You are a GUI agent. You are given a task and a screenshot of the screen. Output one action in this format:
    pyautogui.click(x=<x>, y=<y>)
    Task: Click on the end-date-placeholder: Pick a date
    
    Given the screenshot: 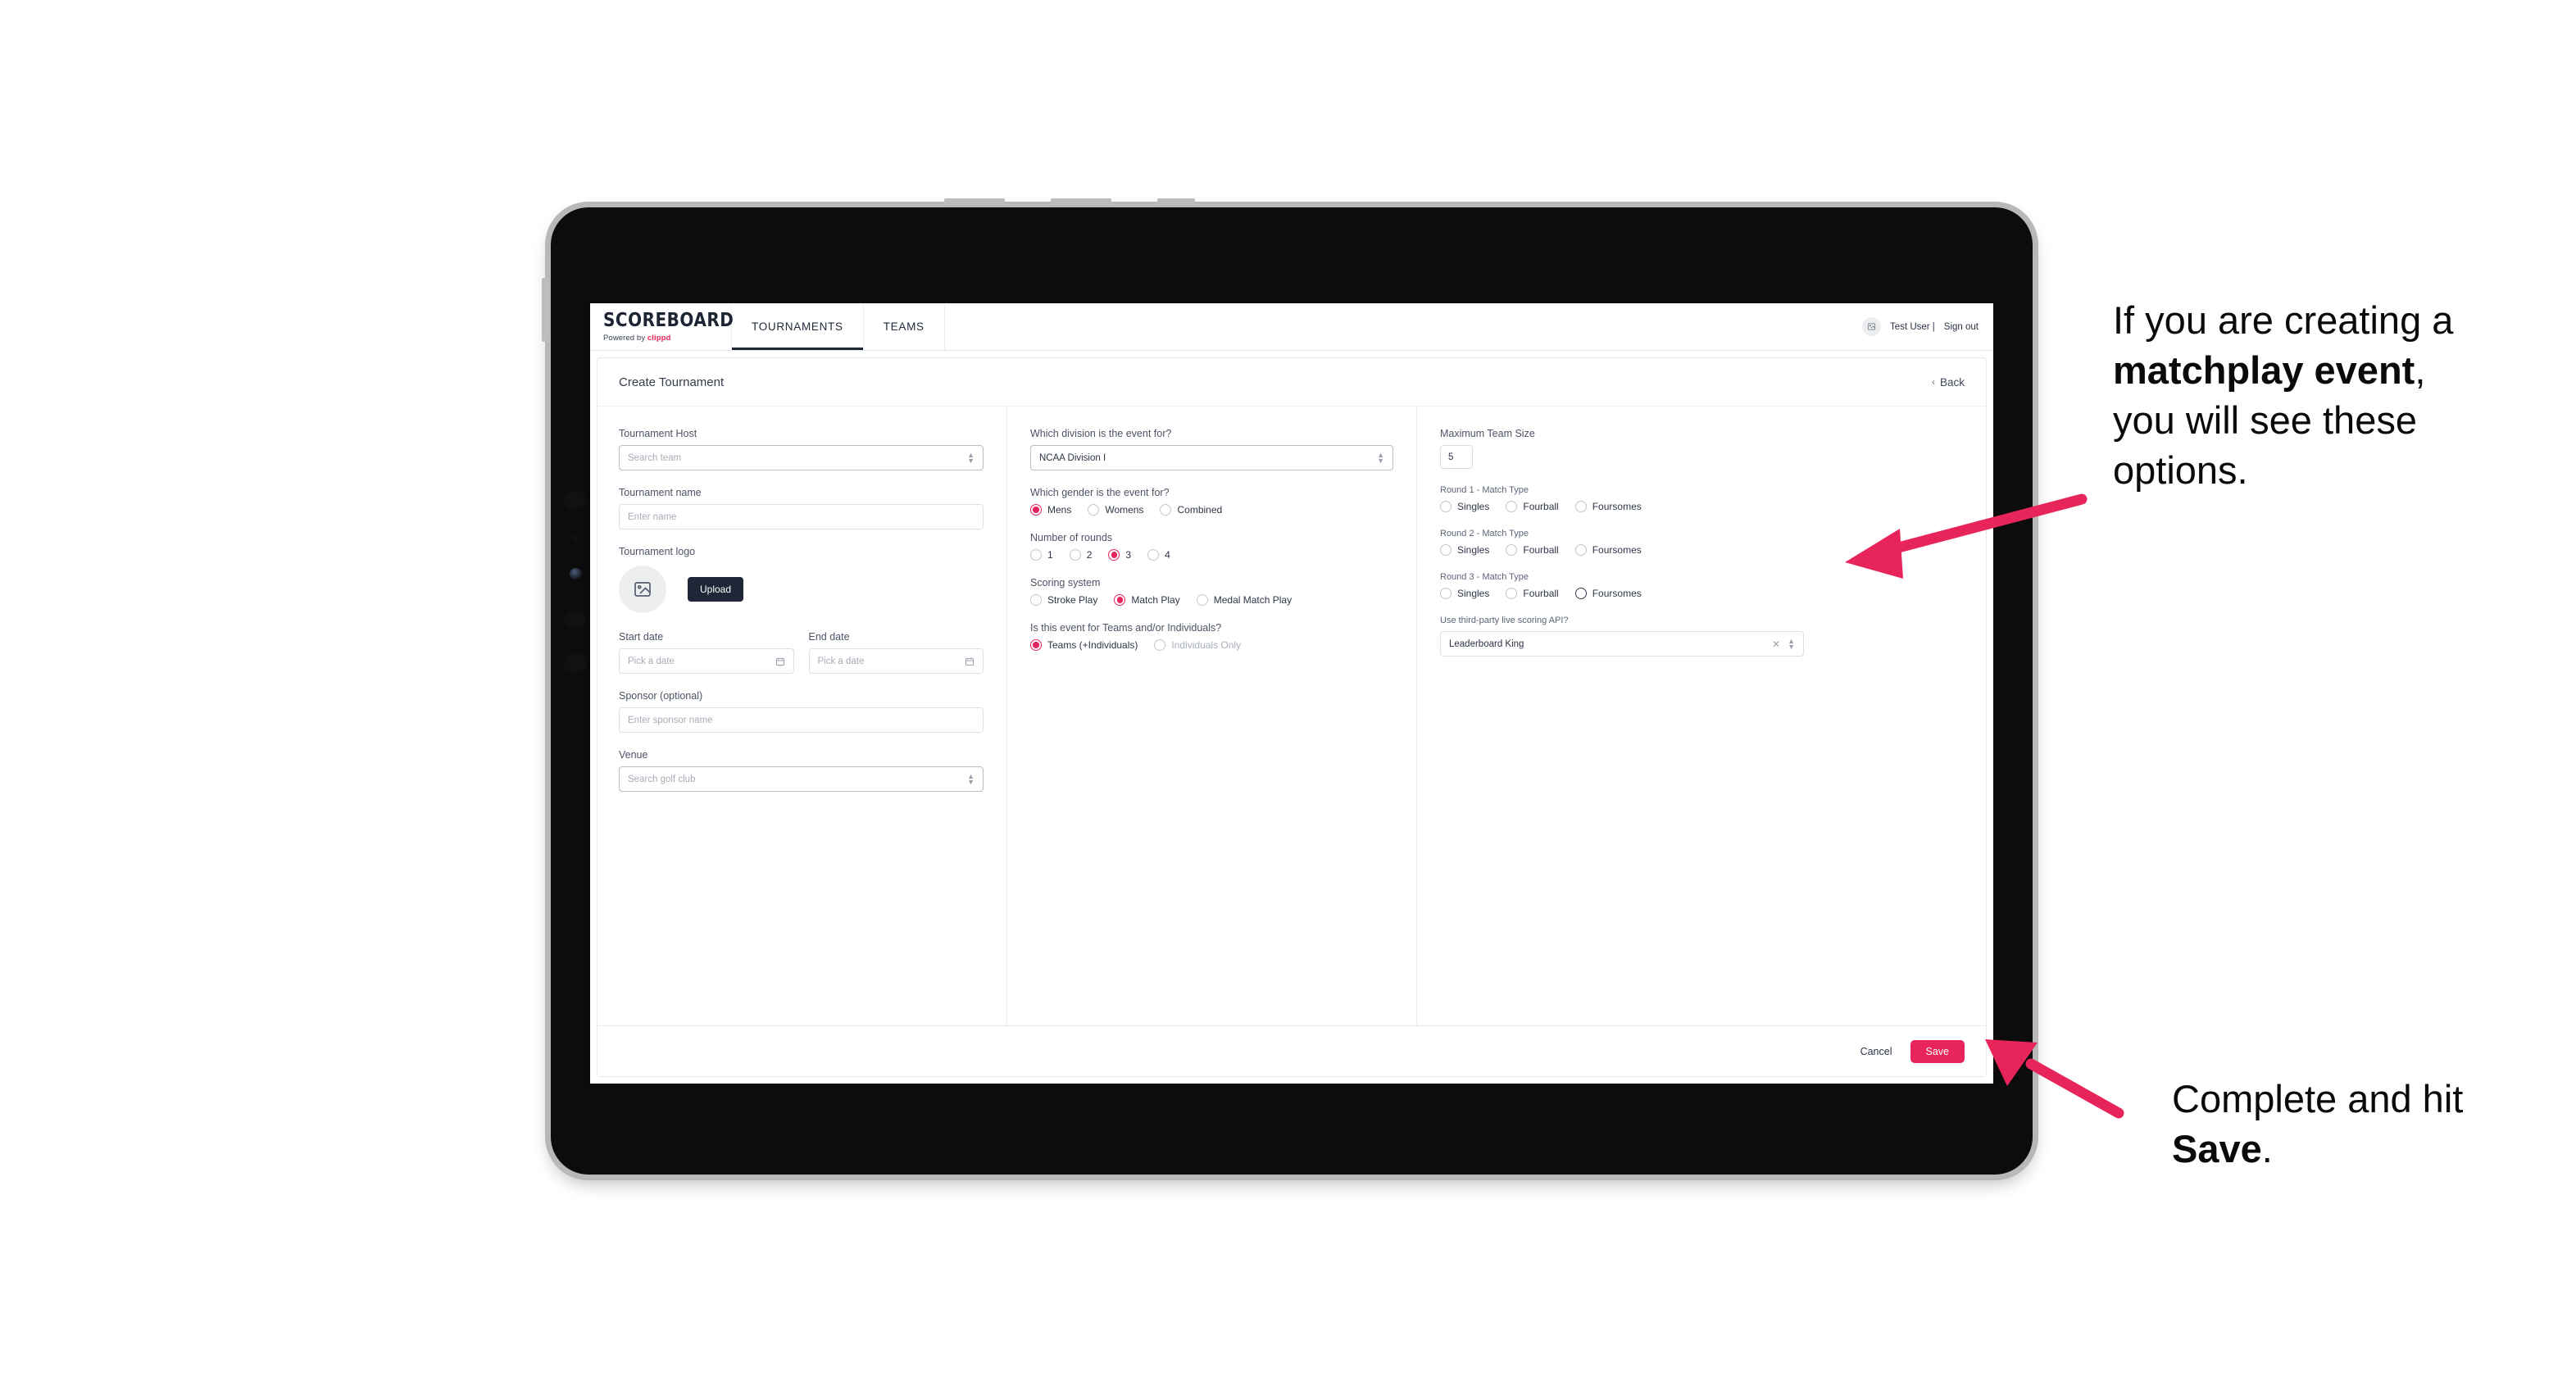 What is the action you would take?
    pyautogui.click(x=841, y=661)
    